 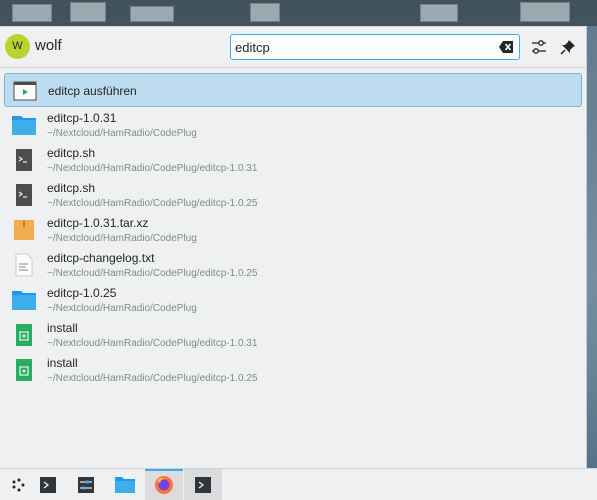 I want to click on run-command-icon, so click(x=25, y=91).